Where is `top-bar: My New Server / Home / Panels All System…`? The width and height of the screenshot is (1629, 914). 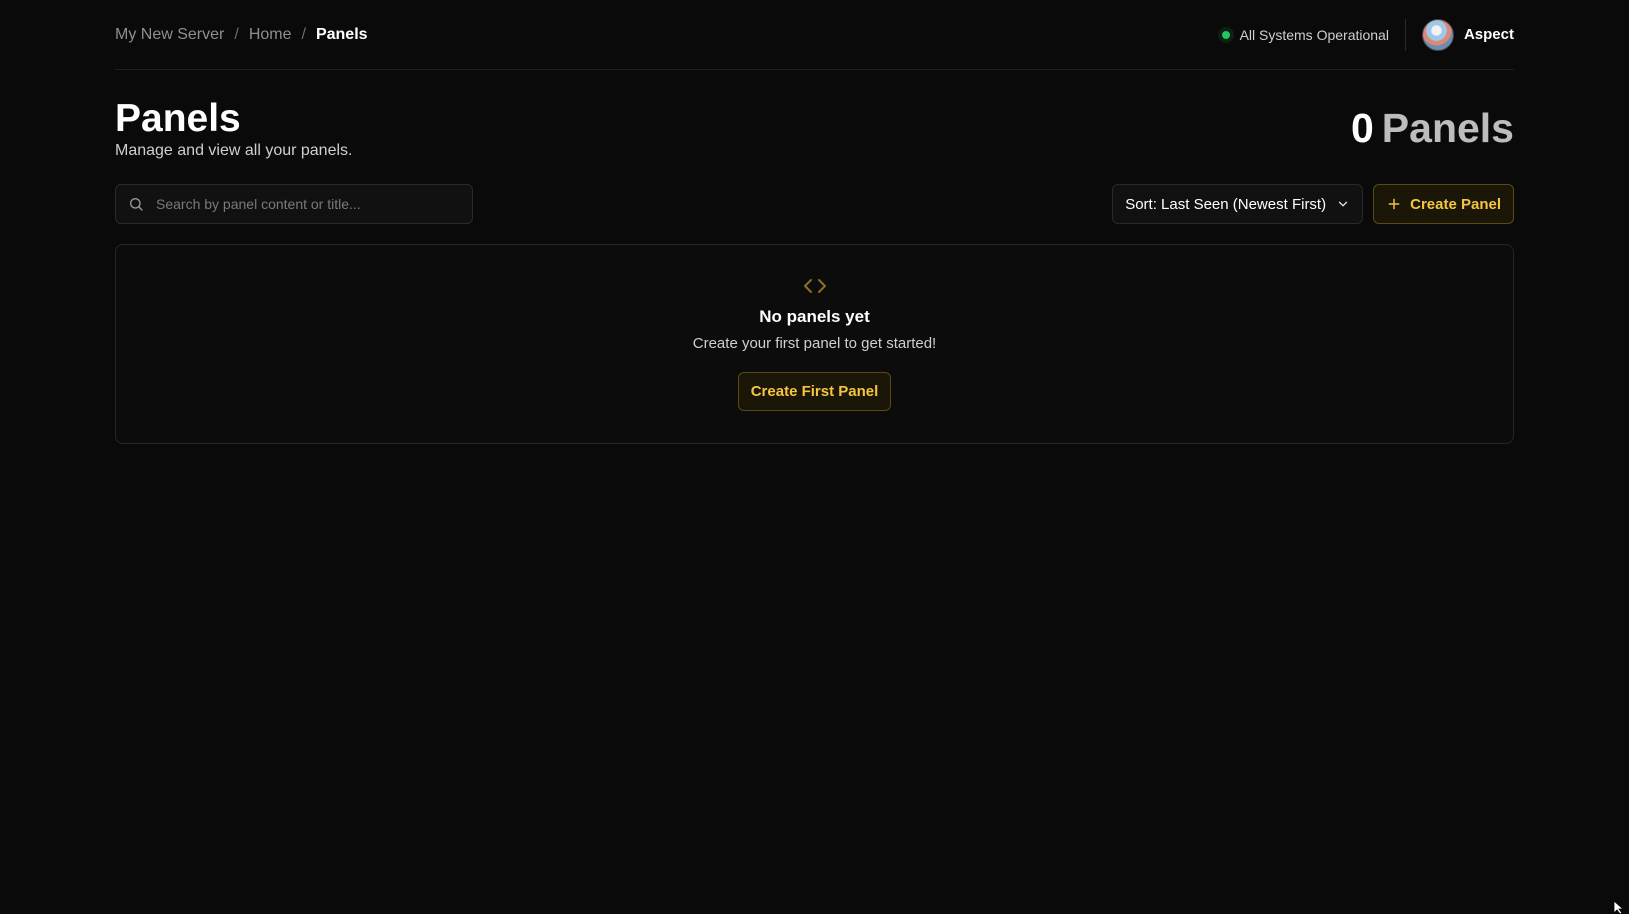 top-bar: My New Server / Home / Panels All System… is located at coordinates (814, 35).